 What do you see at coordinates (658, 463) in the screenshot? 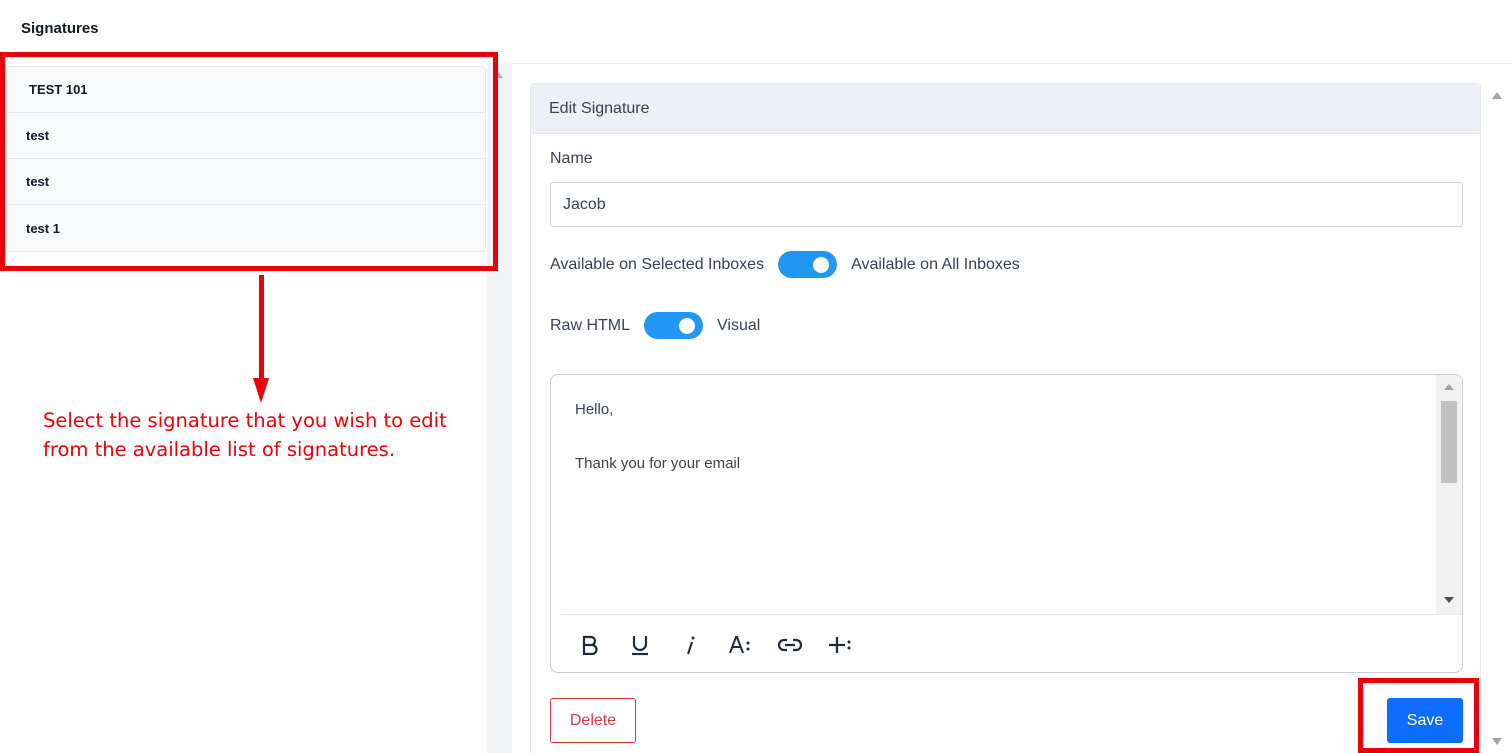
I see `editor-line: Thank you for your email` at bounding box center [658, 463].